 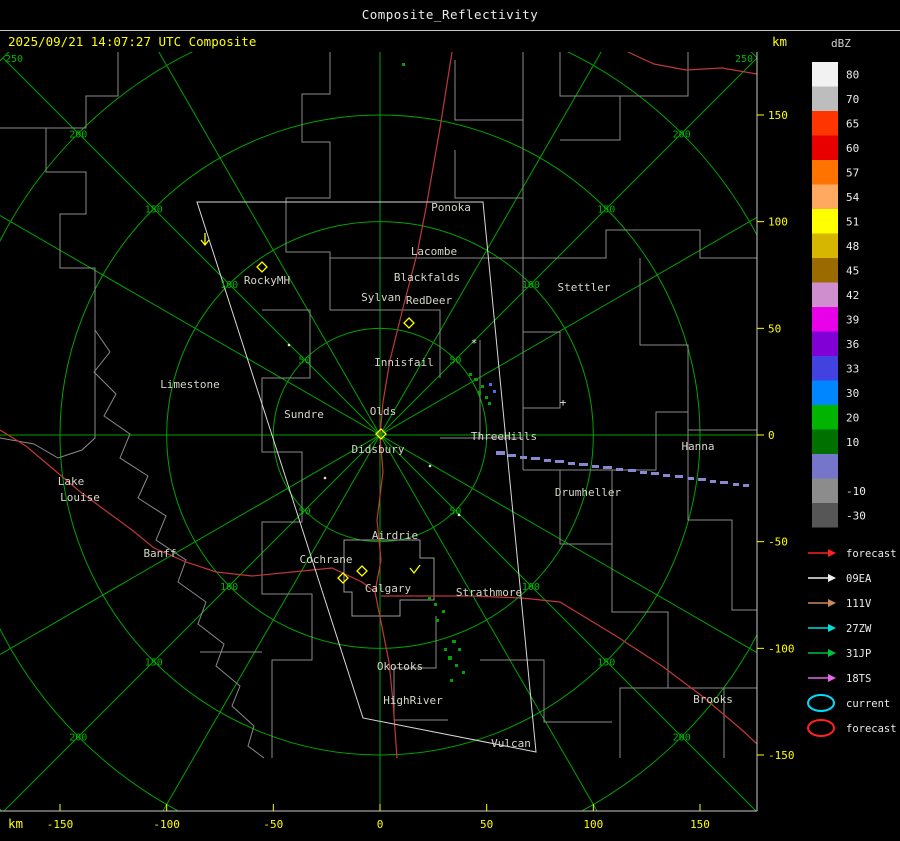 I want to click on legend-label: 111V, so click(x=859, y=604).